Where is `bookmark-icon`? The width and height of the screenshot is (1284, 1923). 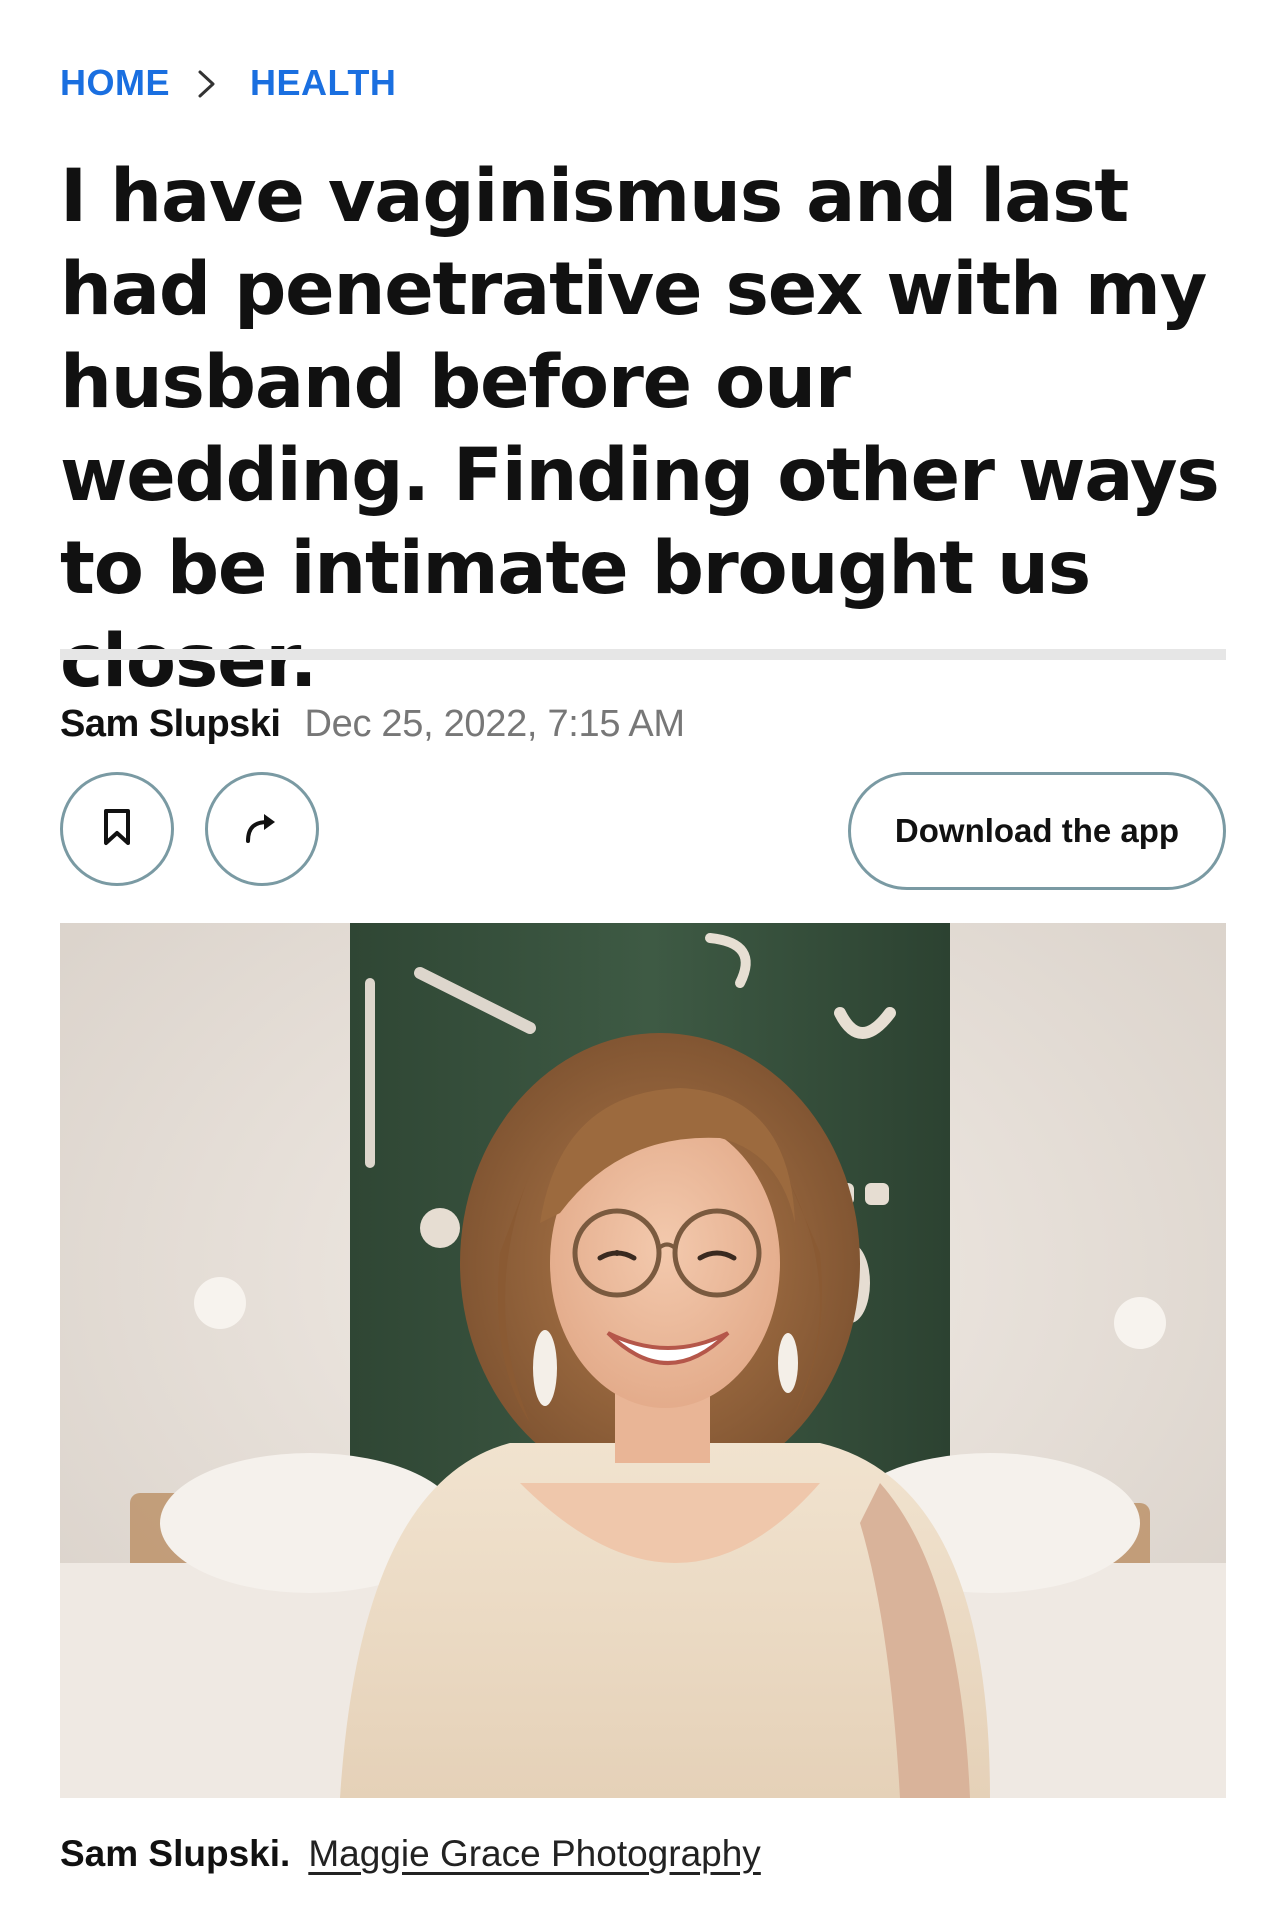
bookmark-icon is located at coordinates (117, 829).